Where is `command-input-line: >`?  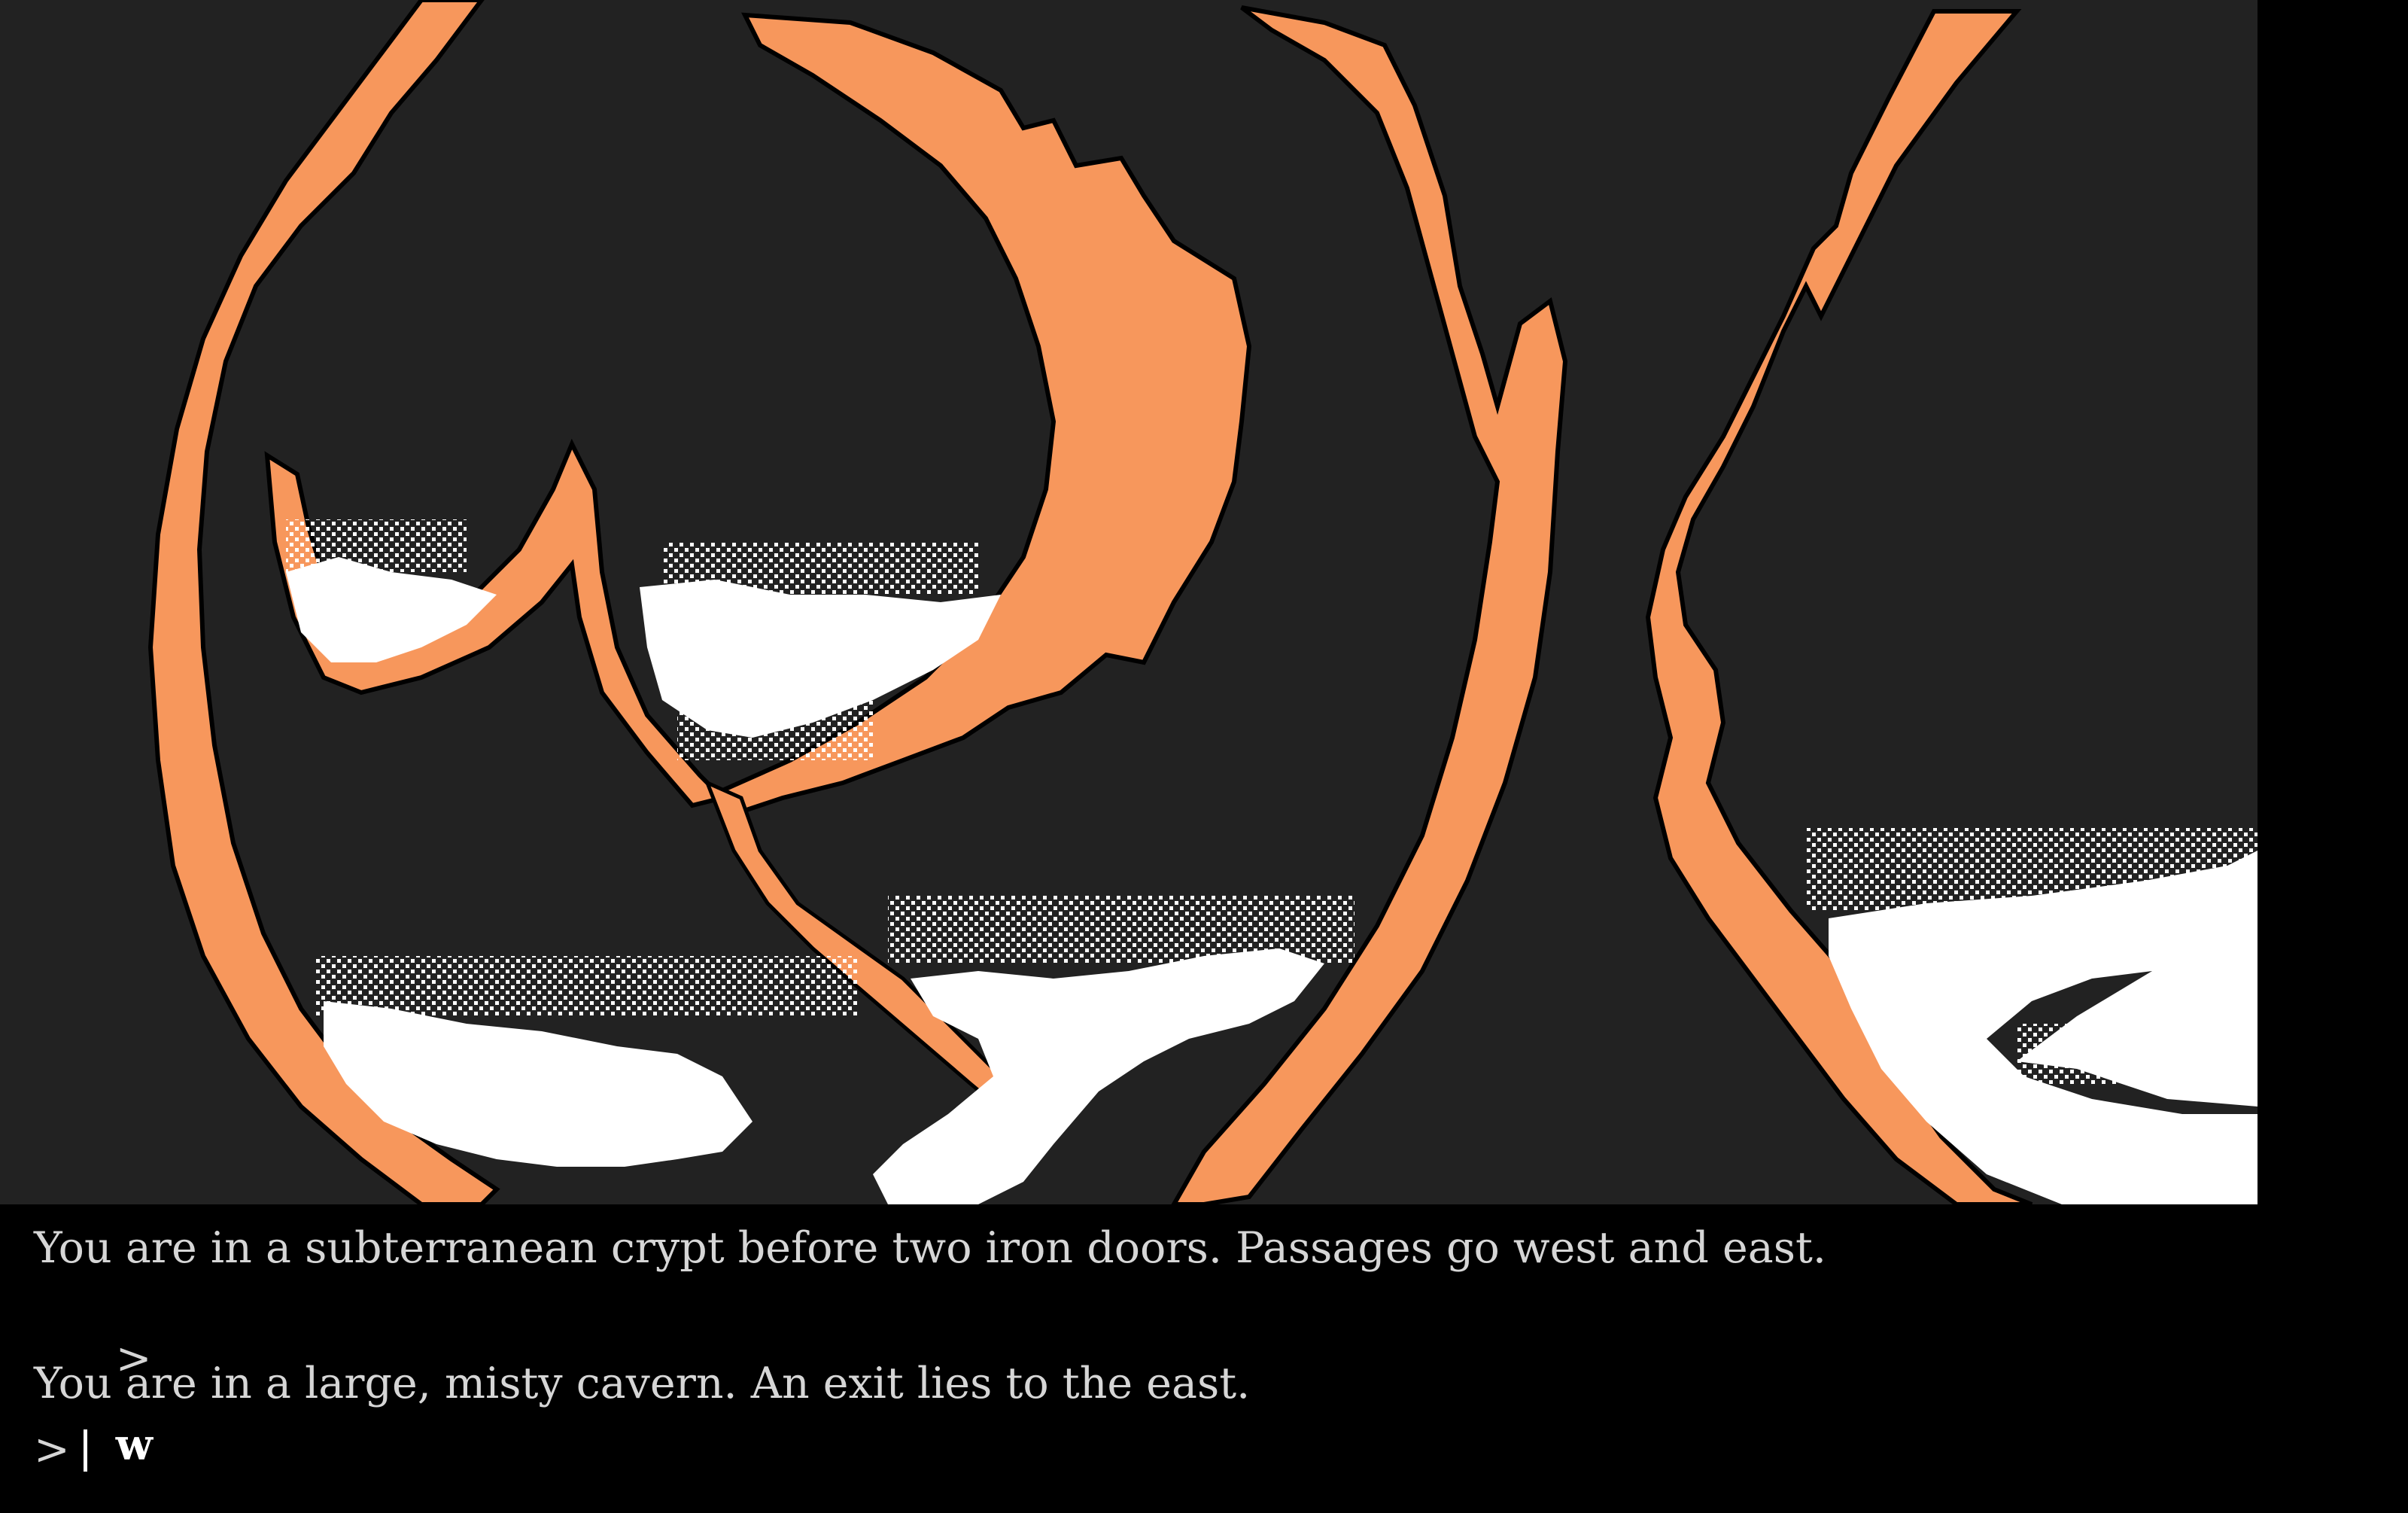
command-input-line: > is located at coordinates (60, 1450).